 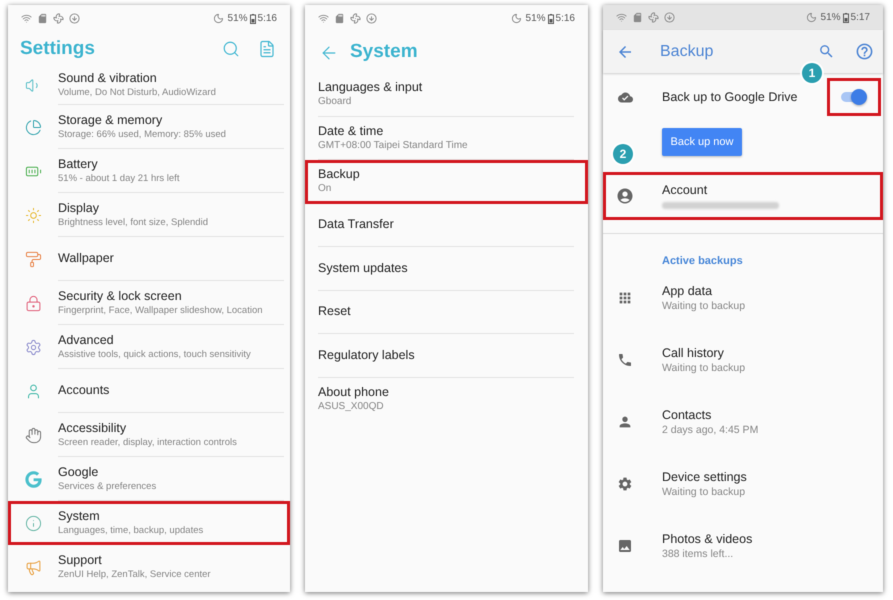 I want to click on settings-item: Accounts, so click(x=149, y=391).